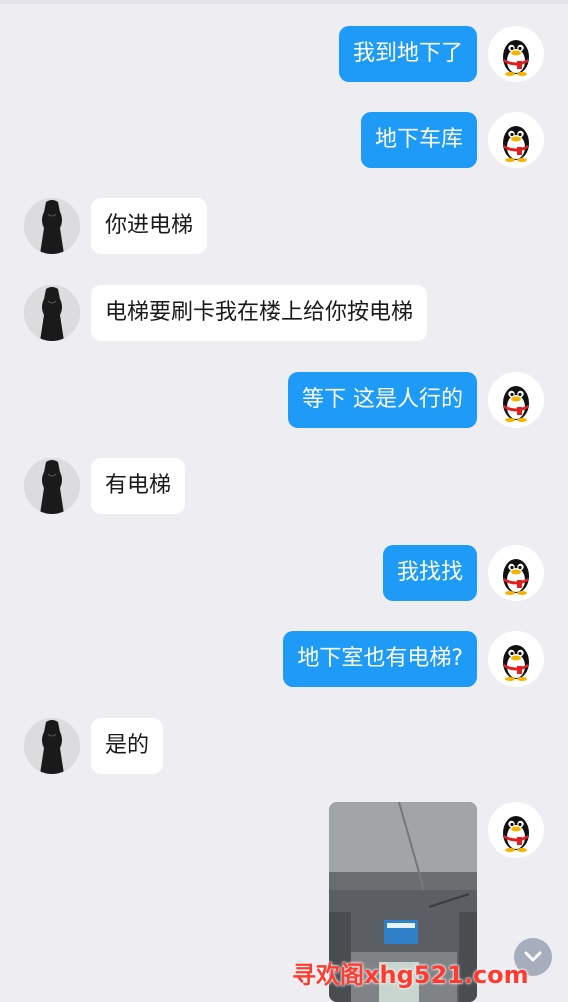 The image size is (568, 1002). Describe the element at coordinates (127, 746) in the screenshot. I see `message-bubble: 是的` at that location.